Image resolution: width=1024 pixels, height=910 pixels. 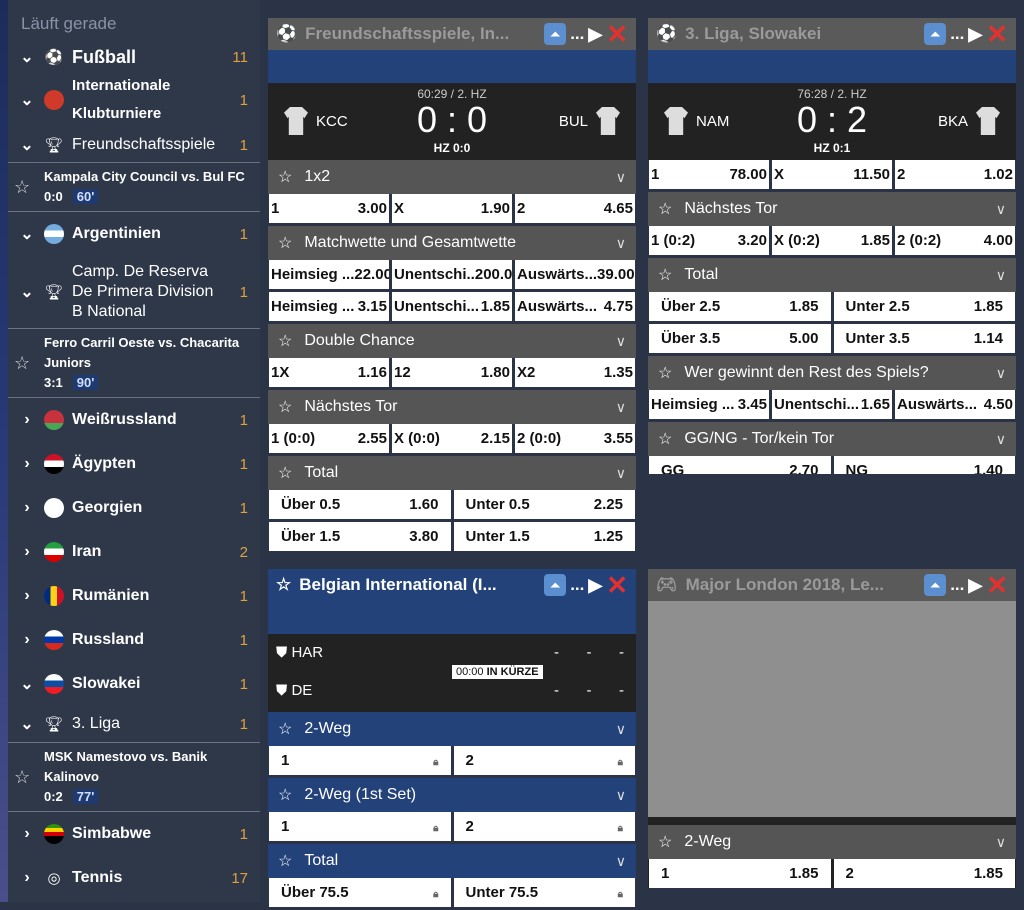 I want to click on odds-button: 1 1.85, so click(x=740, y=873).